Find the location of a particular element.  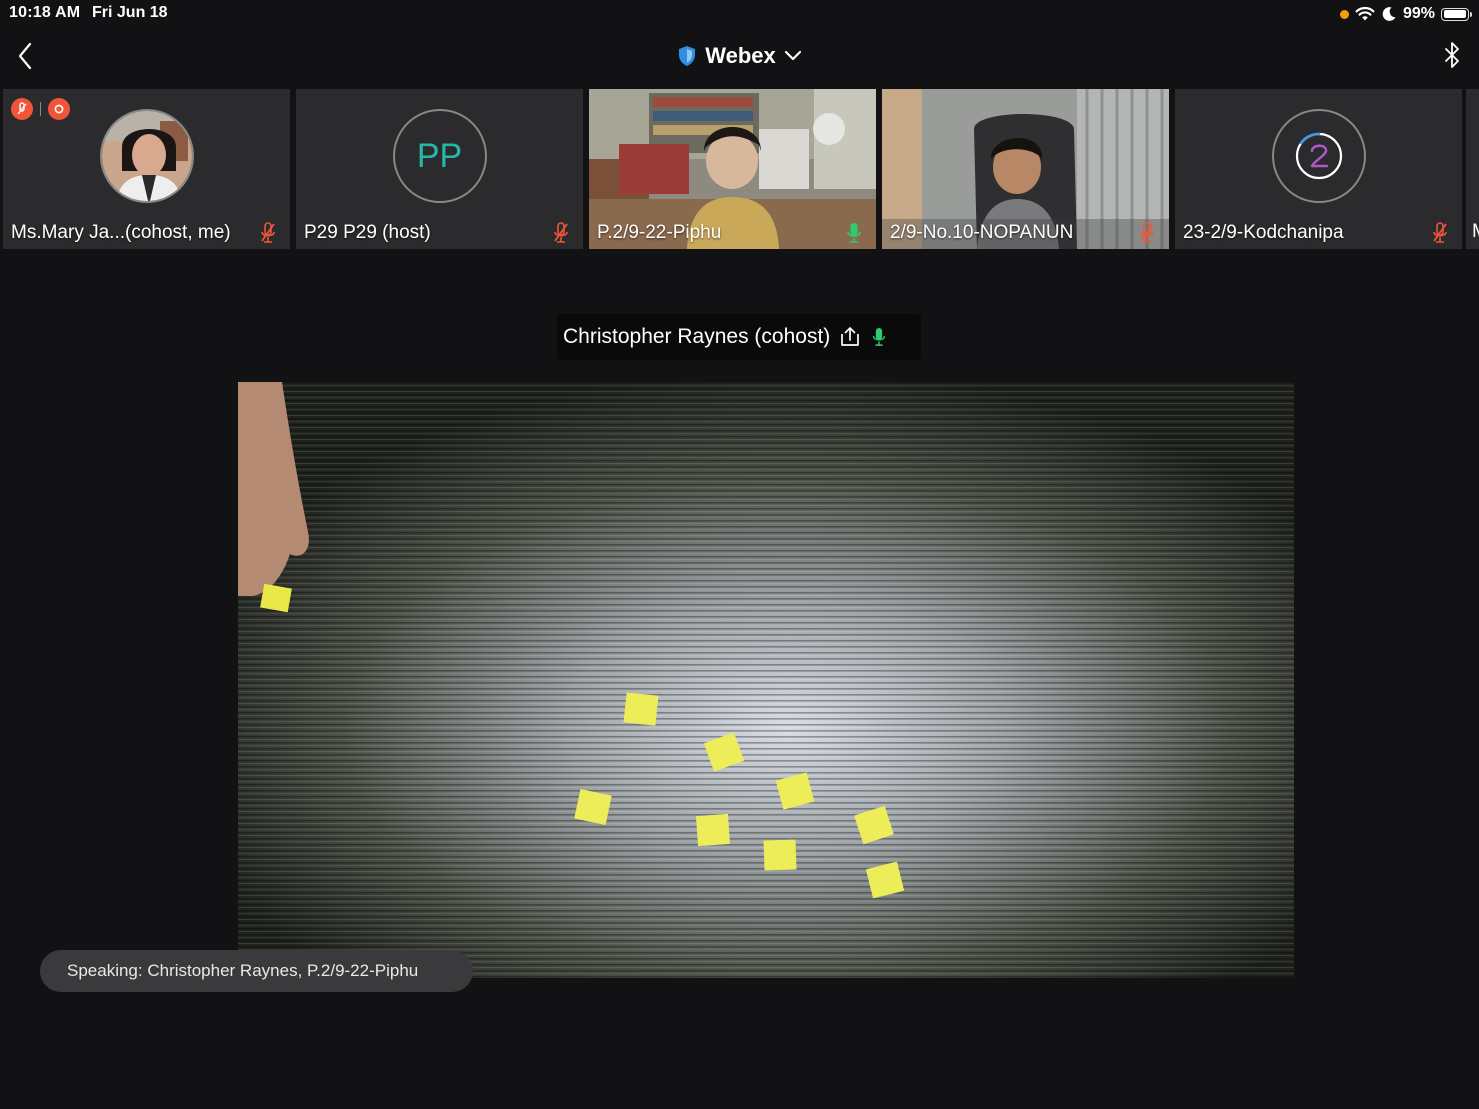

battery-percent: 99% is located at coordinates (1418, 13).